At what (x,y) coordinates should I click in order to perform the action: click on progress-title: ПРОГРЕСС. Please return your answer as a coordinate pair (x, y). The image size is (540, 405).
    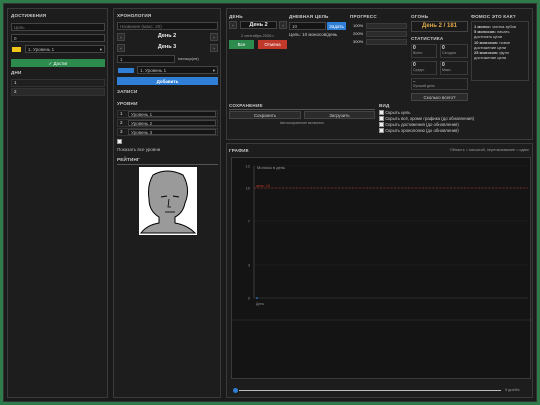
    Looking at the image, I should click on (363, 16).